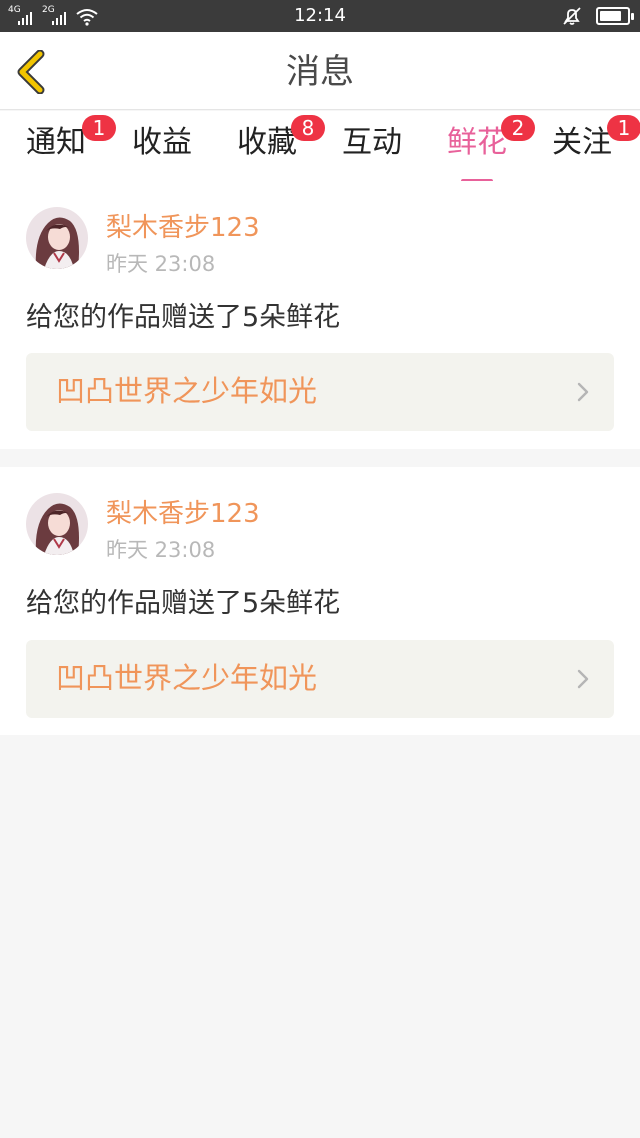  I want to click on unread-badge: 8, so click(308, 128).